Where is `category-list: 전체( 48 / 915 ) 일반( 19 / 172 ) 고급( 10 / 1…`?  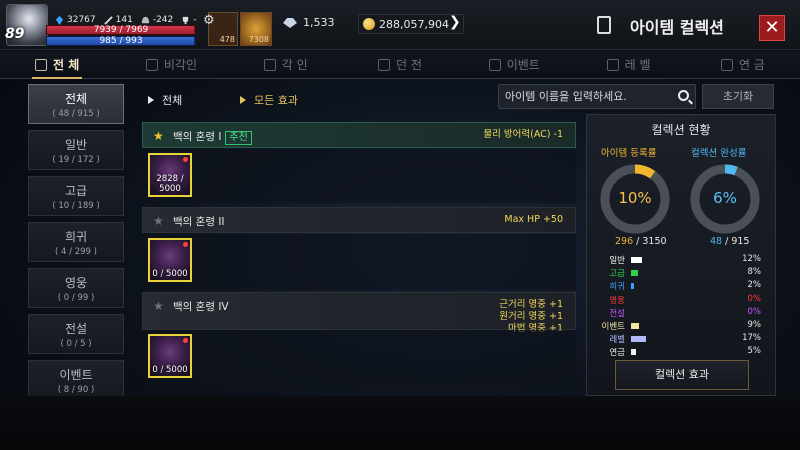 category-list: 전체( 48 / 915 ) 일반( 19 / 172 ) 고급( 10 / 1… is located at coordinates (77, 240).